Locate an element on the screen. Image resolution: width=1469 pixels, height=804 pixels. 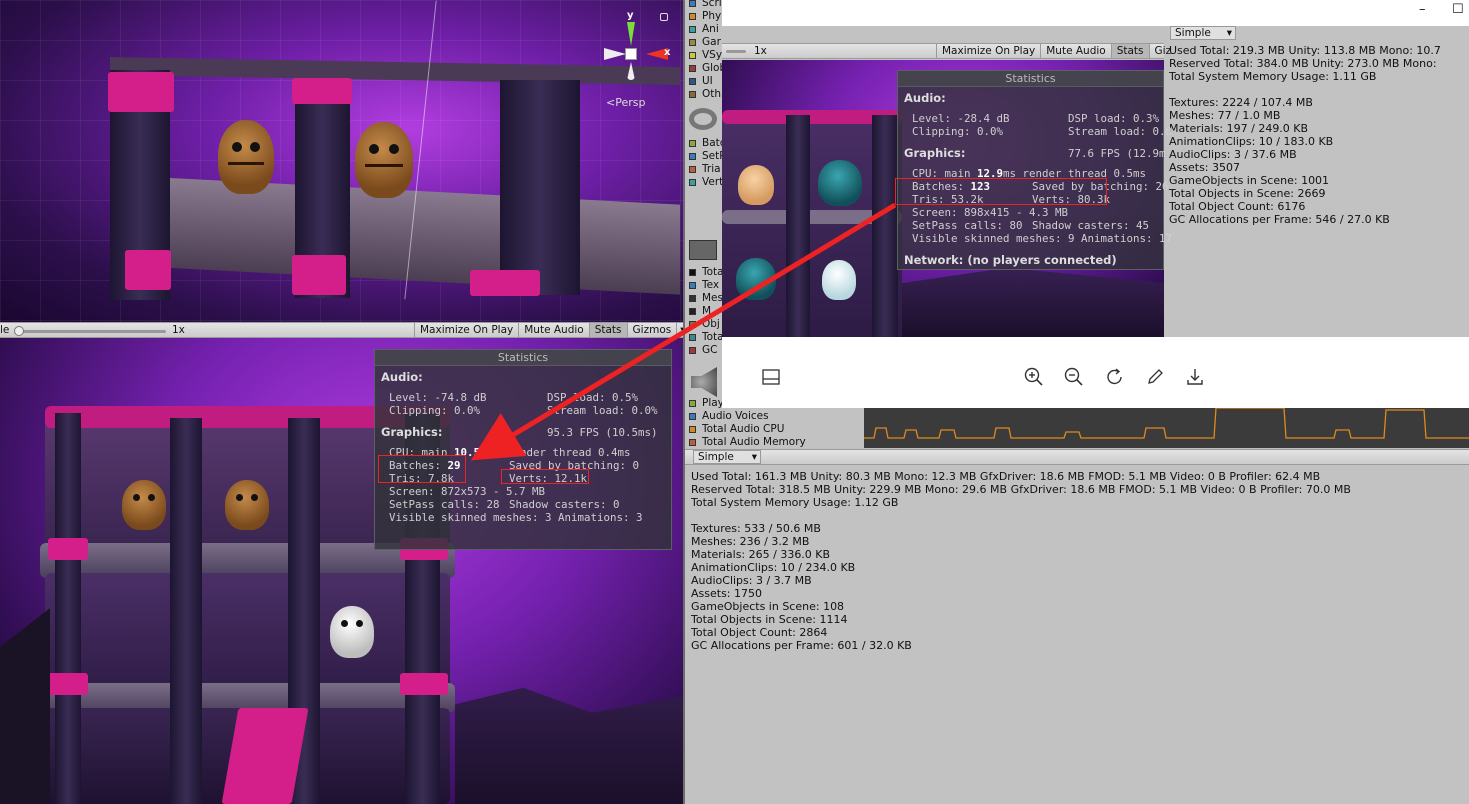
screen-res: Screen: 898x415 - 4.3 MB is located at coordinates (990, 212).